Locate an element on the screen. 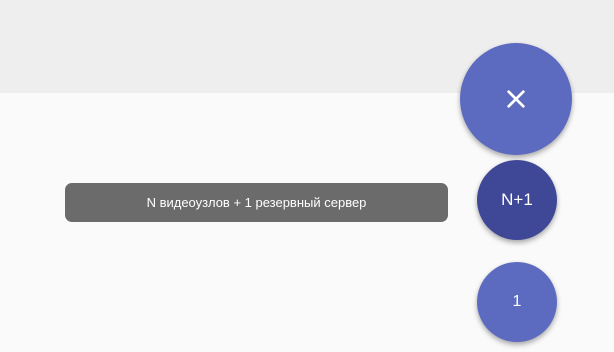 The width and height of the screenshot is (614, 352). speed-dial-action-n-plus-1: N+1 is located at coordinates (517, 200).